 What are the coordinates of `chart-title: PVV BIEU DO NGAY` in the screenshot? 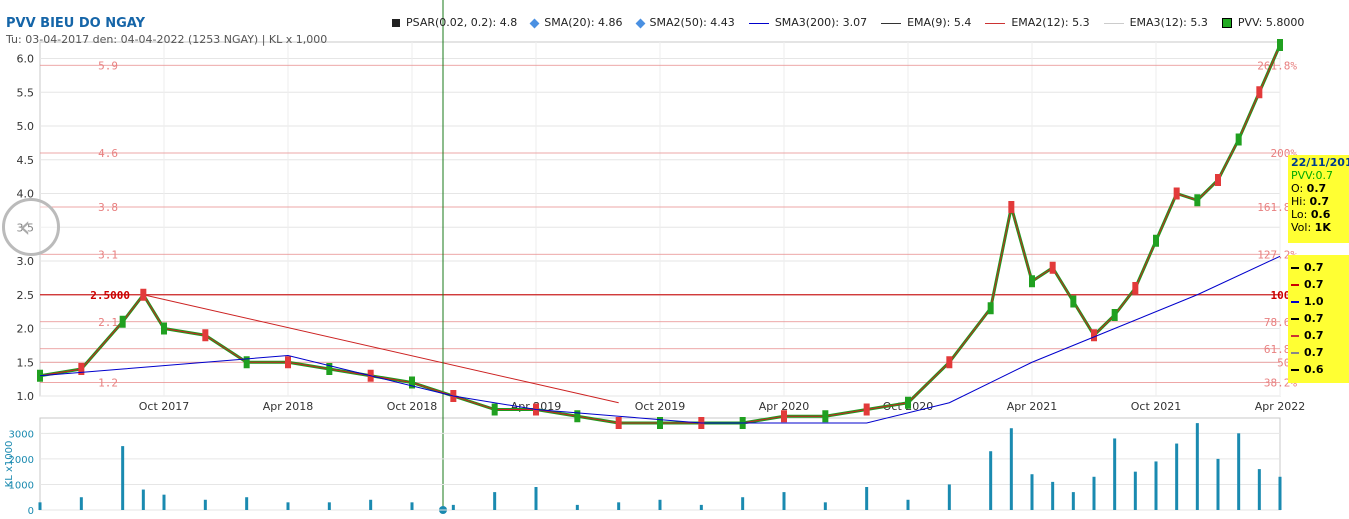 It's located at (76, 23).